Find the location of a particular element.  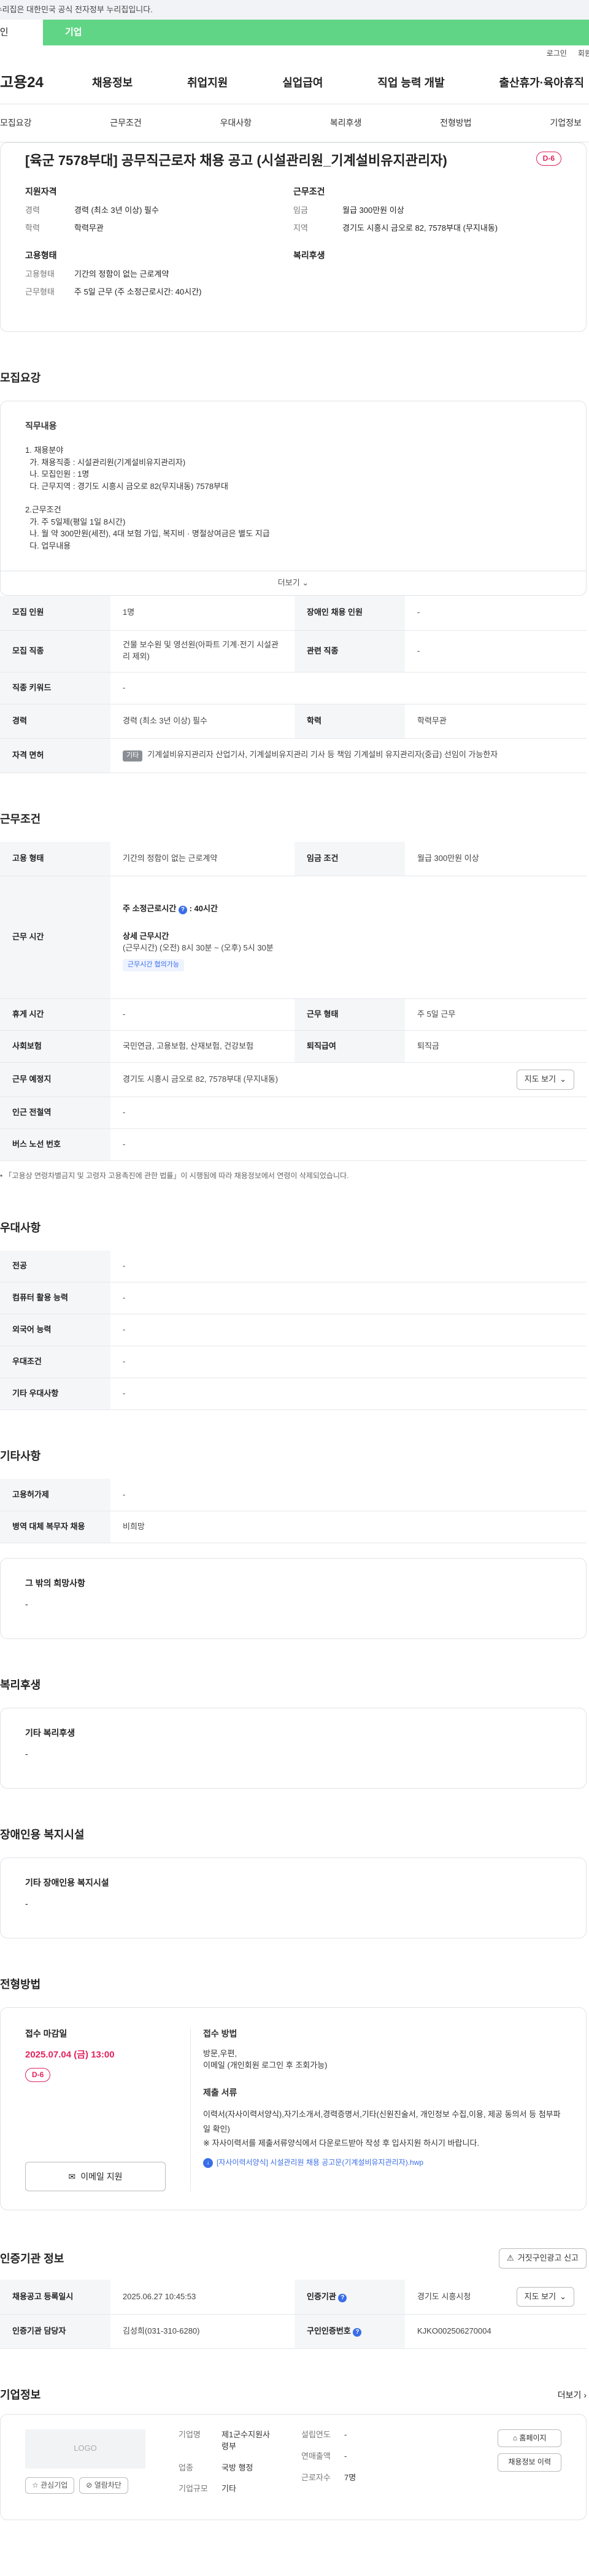

global-nav: 고용24 채용정보 취업지원 실업급여 직업 능력 개발 출산휴가·육아휴직 is located at coordinates (294, 83).